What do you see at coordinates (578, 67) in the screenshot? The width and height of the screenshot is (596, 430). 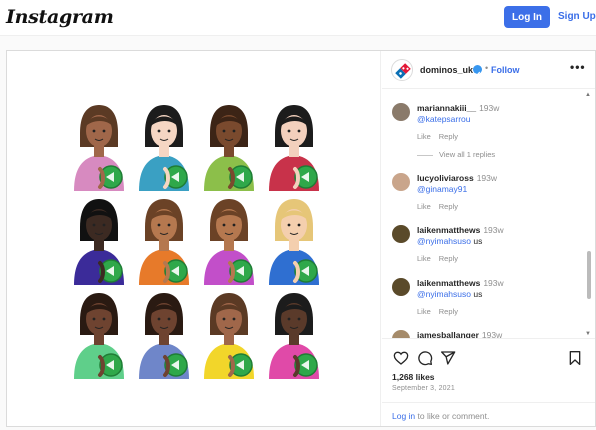 I see `more-icon: •••` at bounding box center [578, 67].